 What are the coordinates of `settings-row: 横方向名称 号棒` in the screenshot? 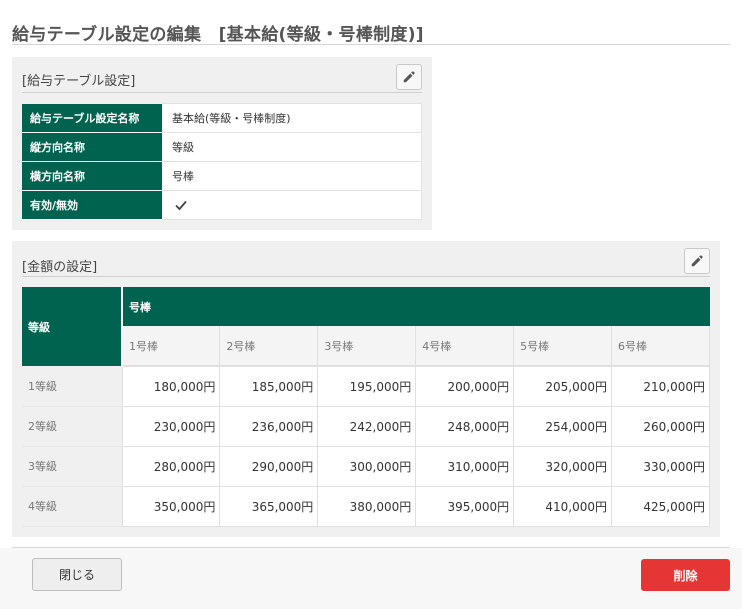 It's located at (222, 176).